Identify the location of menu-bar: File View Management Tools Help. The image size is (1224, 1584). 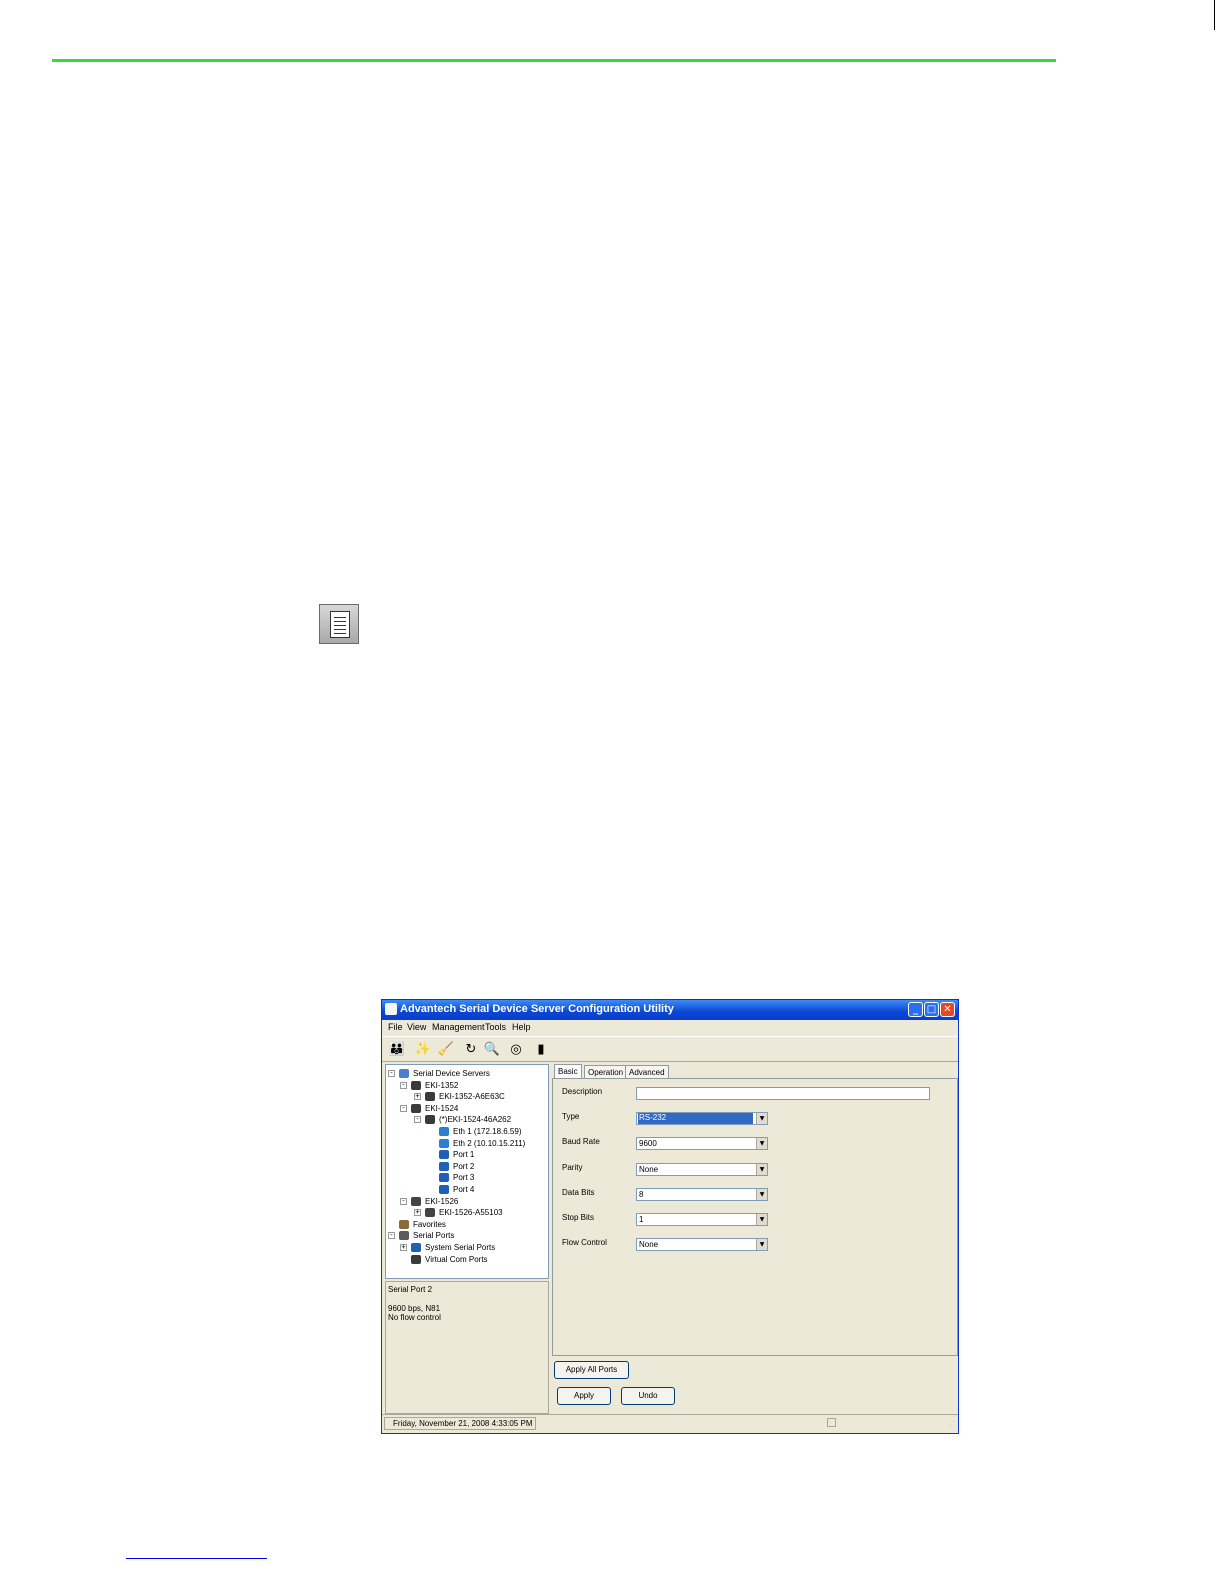
(670, 1028).